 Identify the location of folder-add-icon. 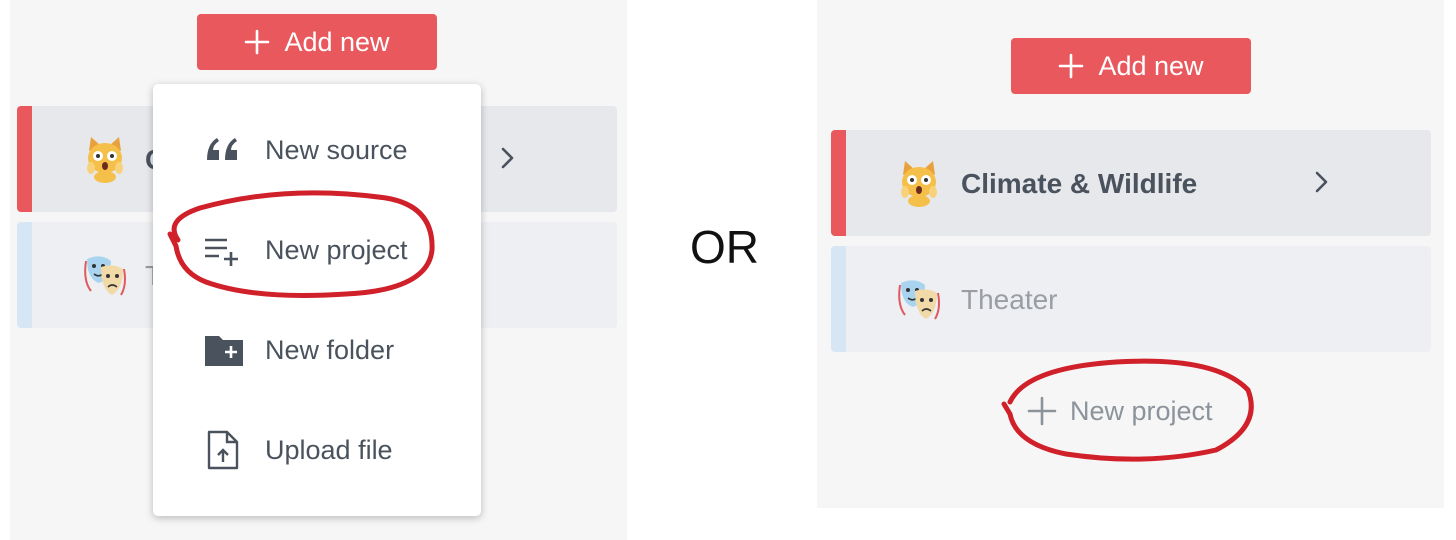
(224, 351).